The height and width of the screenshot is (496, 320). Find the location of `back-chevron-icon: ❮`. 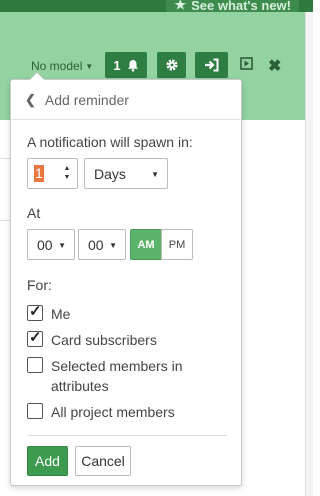

back-chevron-icon: ❮ is located at coordinates (30, 100).